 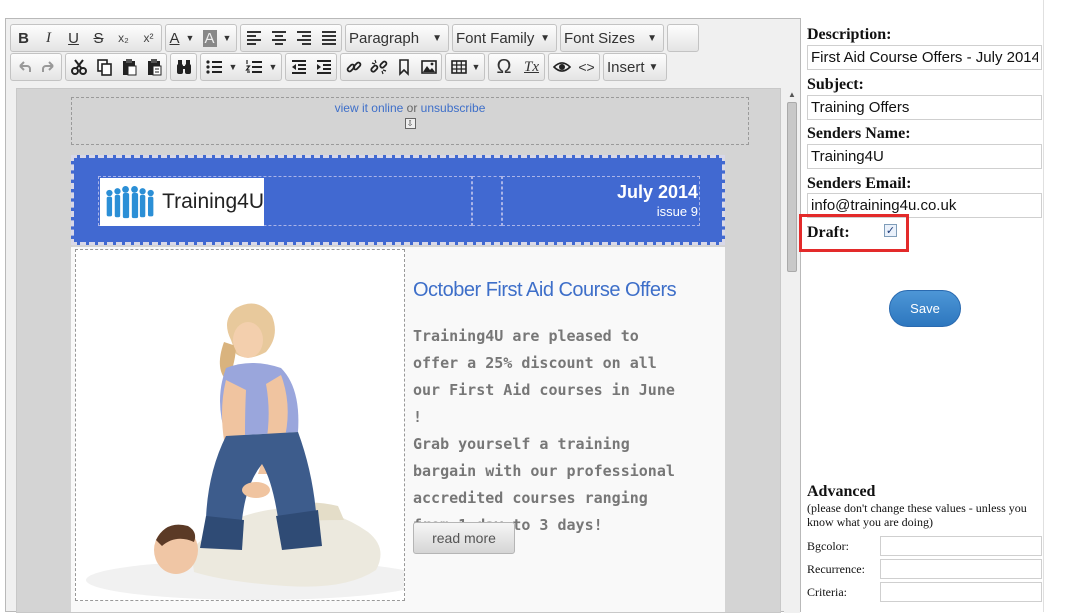 I want to click on font-family-label: Font Family, so click(x=495, y=38).